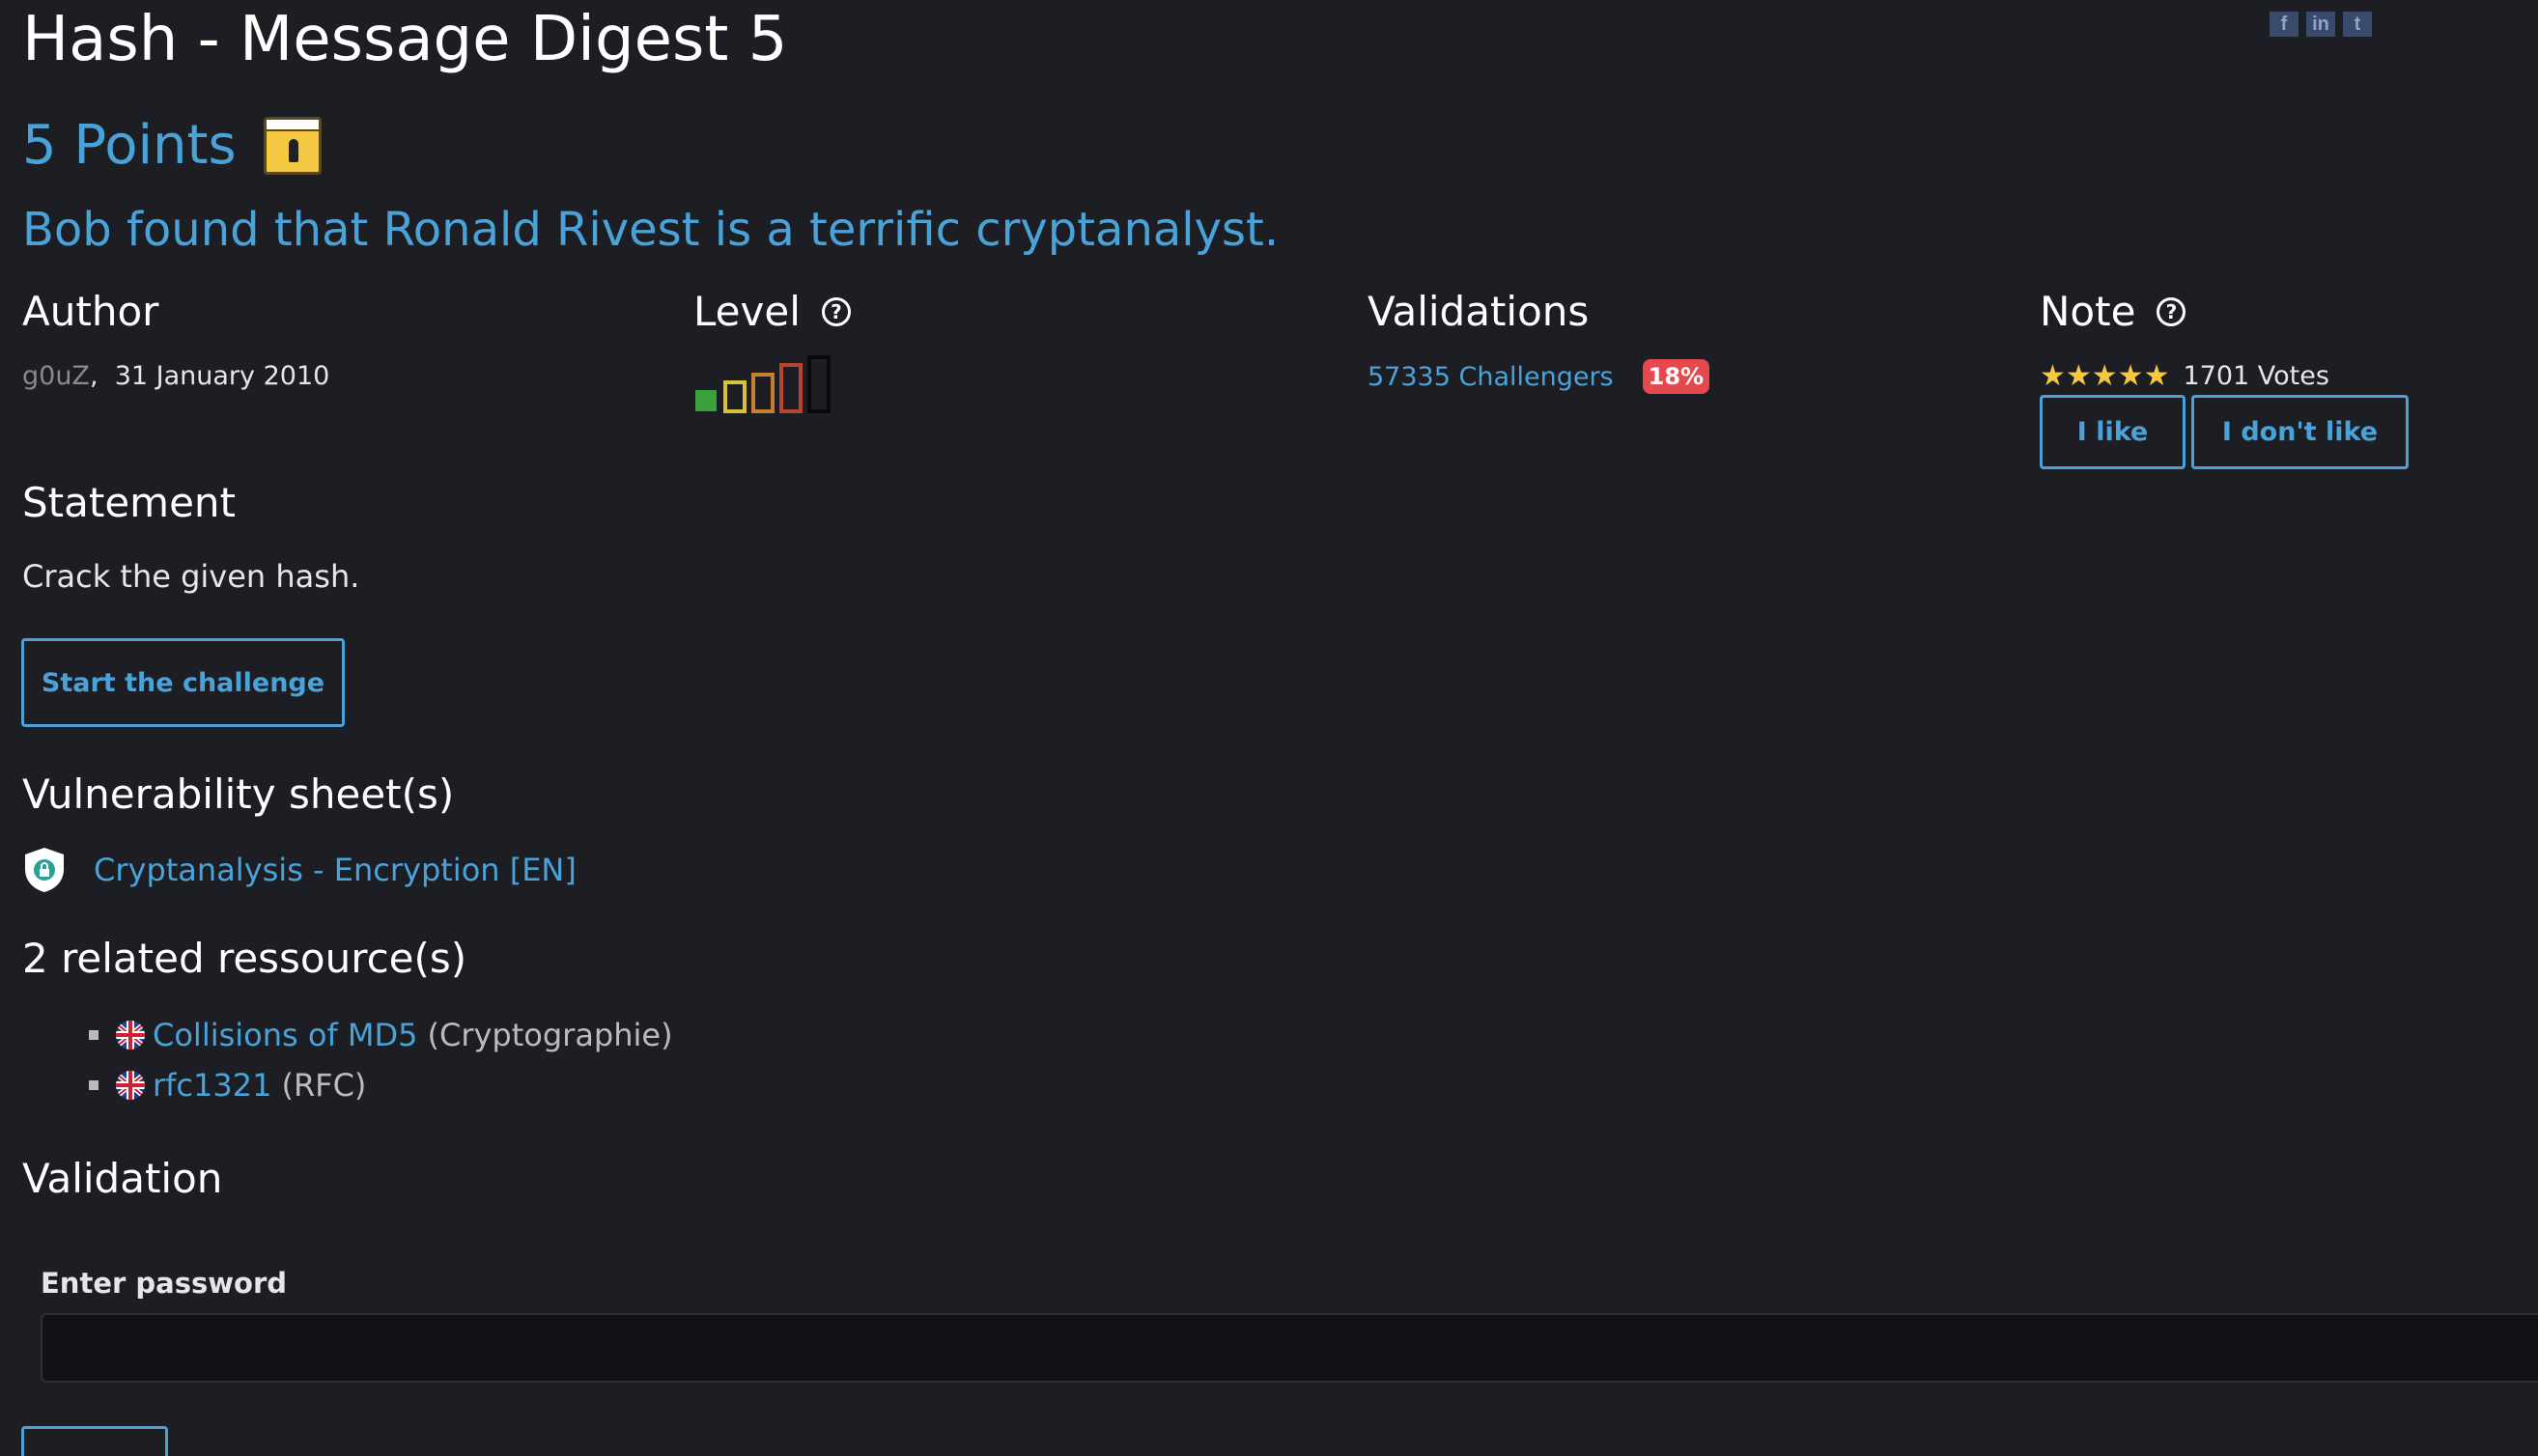 Image resolution: width=2538 pixels, height=1456 pixels. Describe the element at coordinates (44, 870) in the screenshot. I see `shield-lock-icon` at that location.